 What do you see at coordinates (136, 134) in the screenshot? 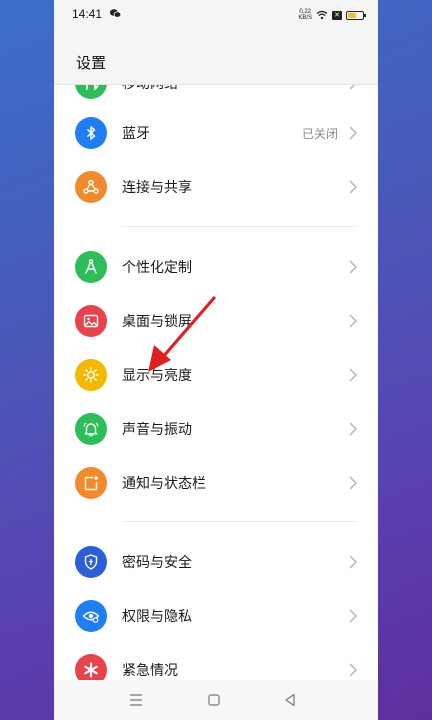
I see `settings-item-label: 蓝牙` at bounding box center [136, 134].